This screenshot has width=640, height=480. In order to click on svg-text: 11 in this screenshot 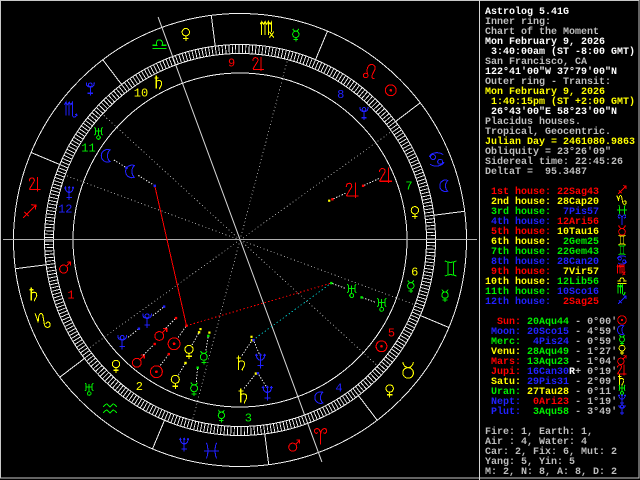, I will do `click(88, 149)`.